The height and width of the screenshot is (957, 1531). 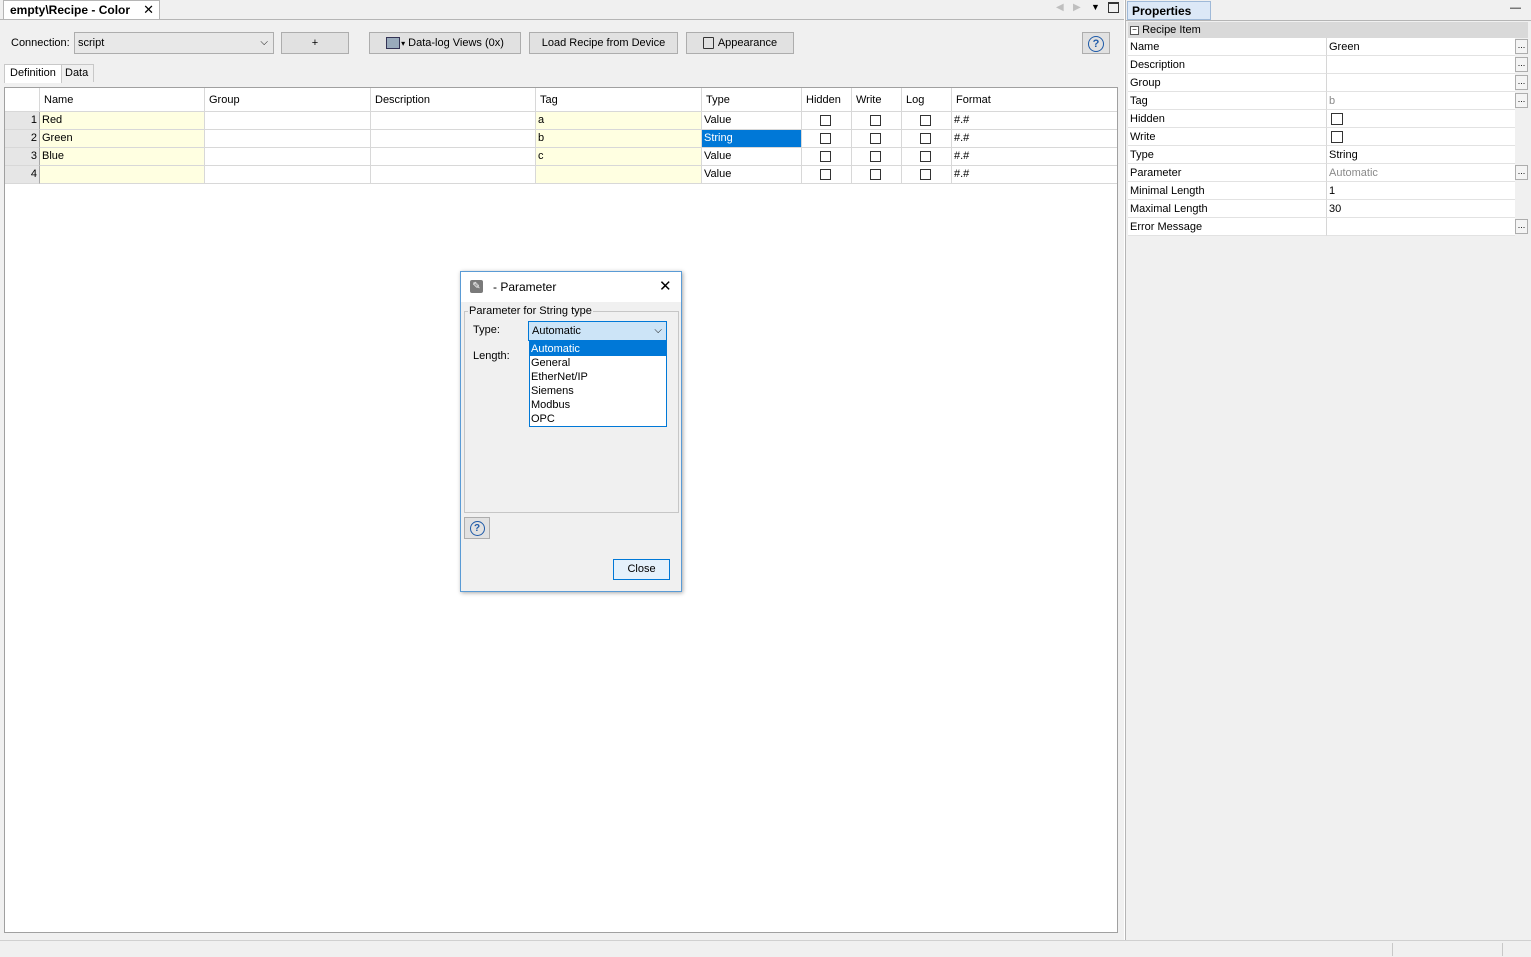 What do you see at coordinates (22, 175) in the screenshot?
I see `row-number: 4` at bounding box center [22, 175].